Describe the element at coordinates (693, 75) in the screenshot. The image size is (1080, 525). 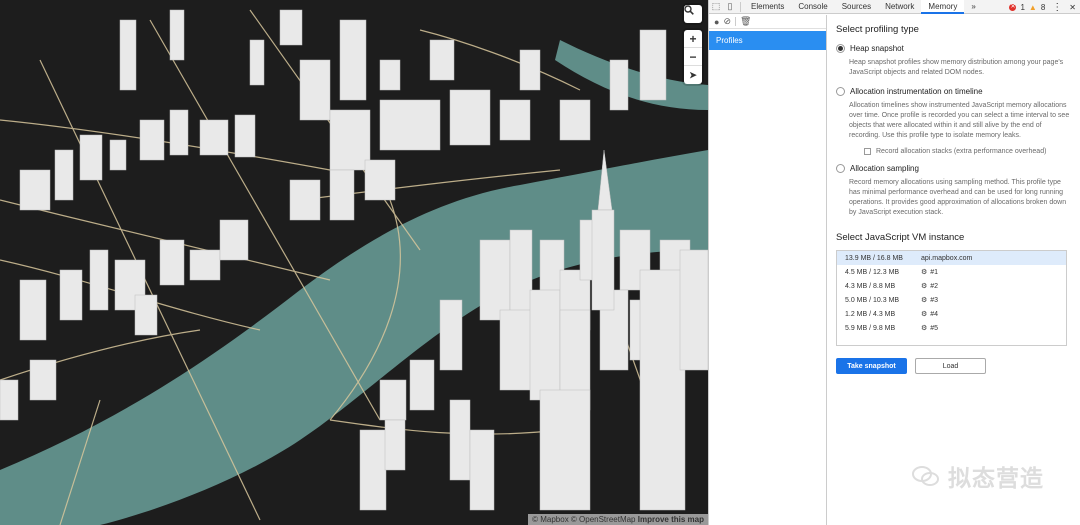
I see `compass-button: ➤` at that location.